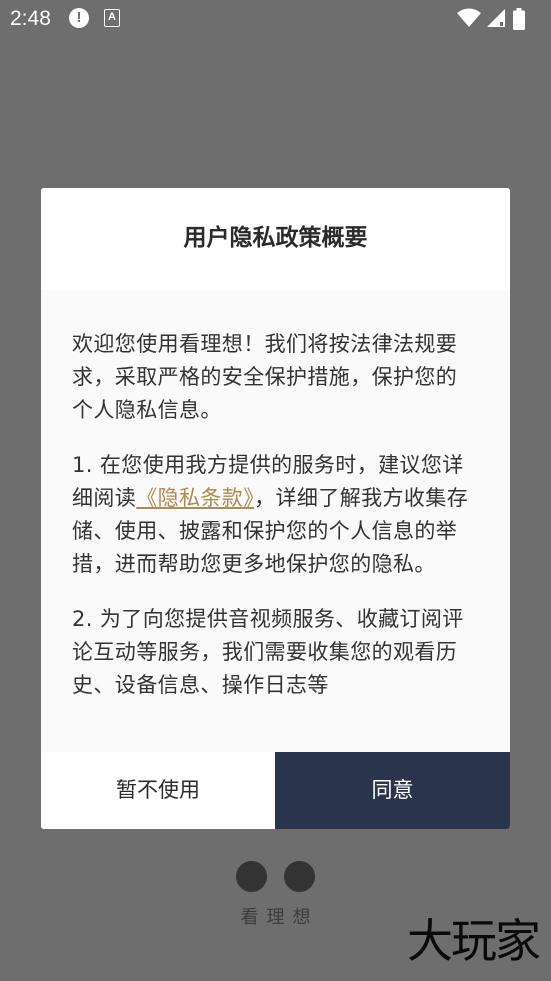 The image size is (551, 981). Describe the element at coordinates (30, 18) in the screenshot. I see `status-time: 2:48` at that location.